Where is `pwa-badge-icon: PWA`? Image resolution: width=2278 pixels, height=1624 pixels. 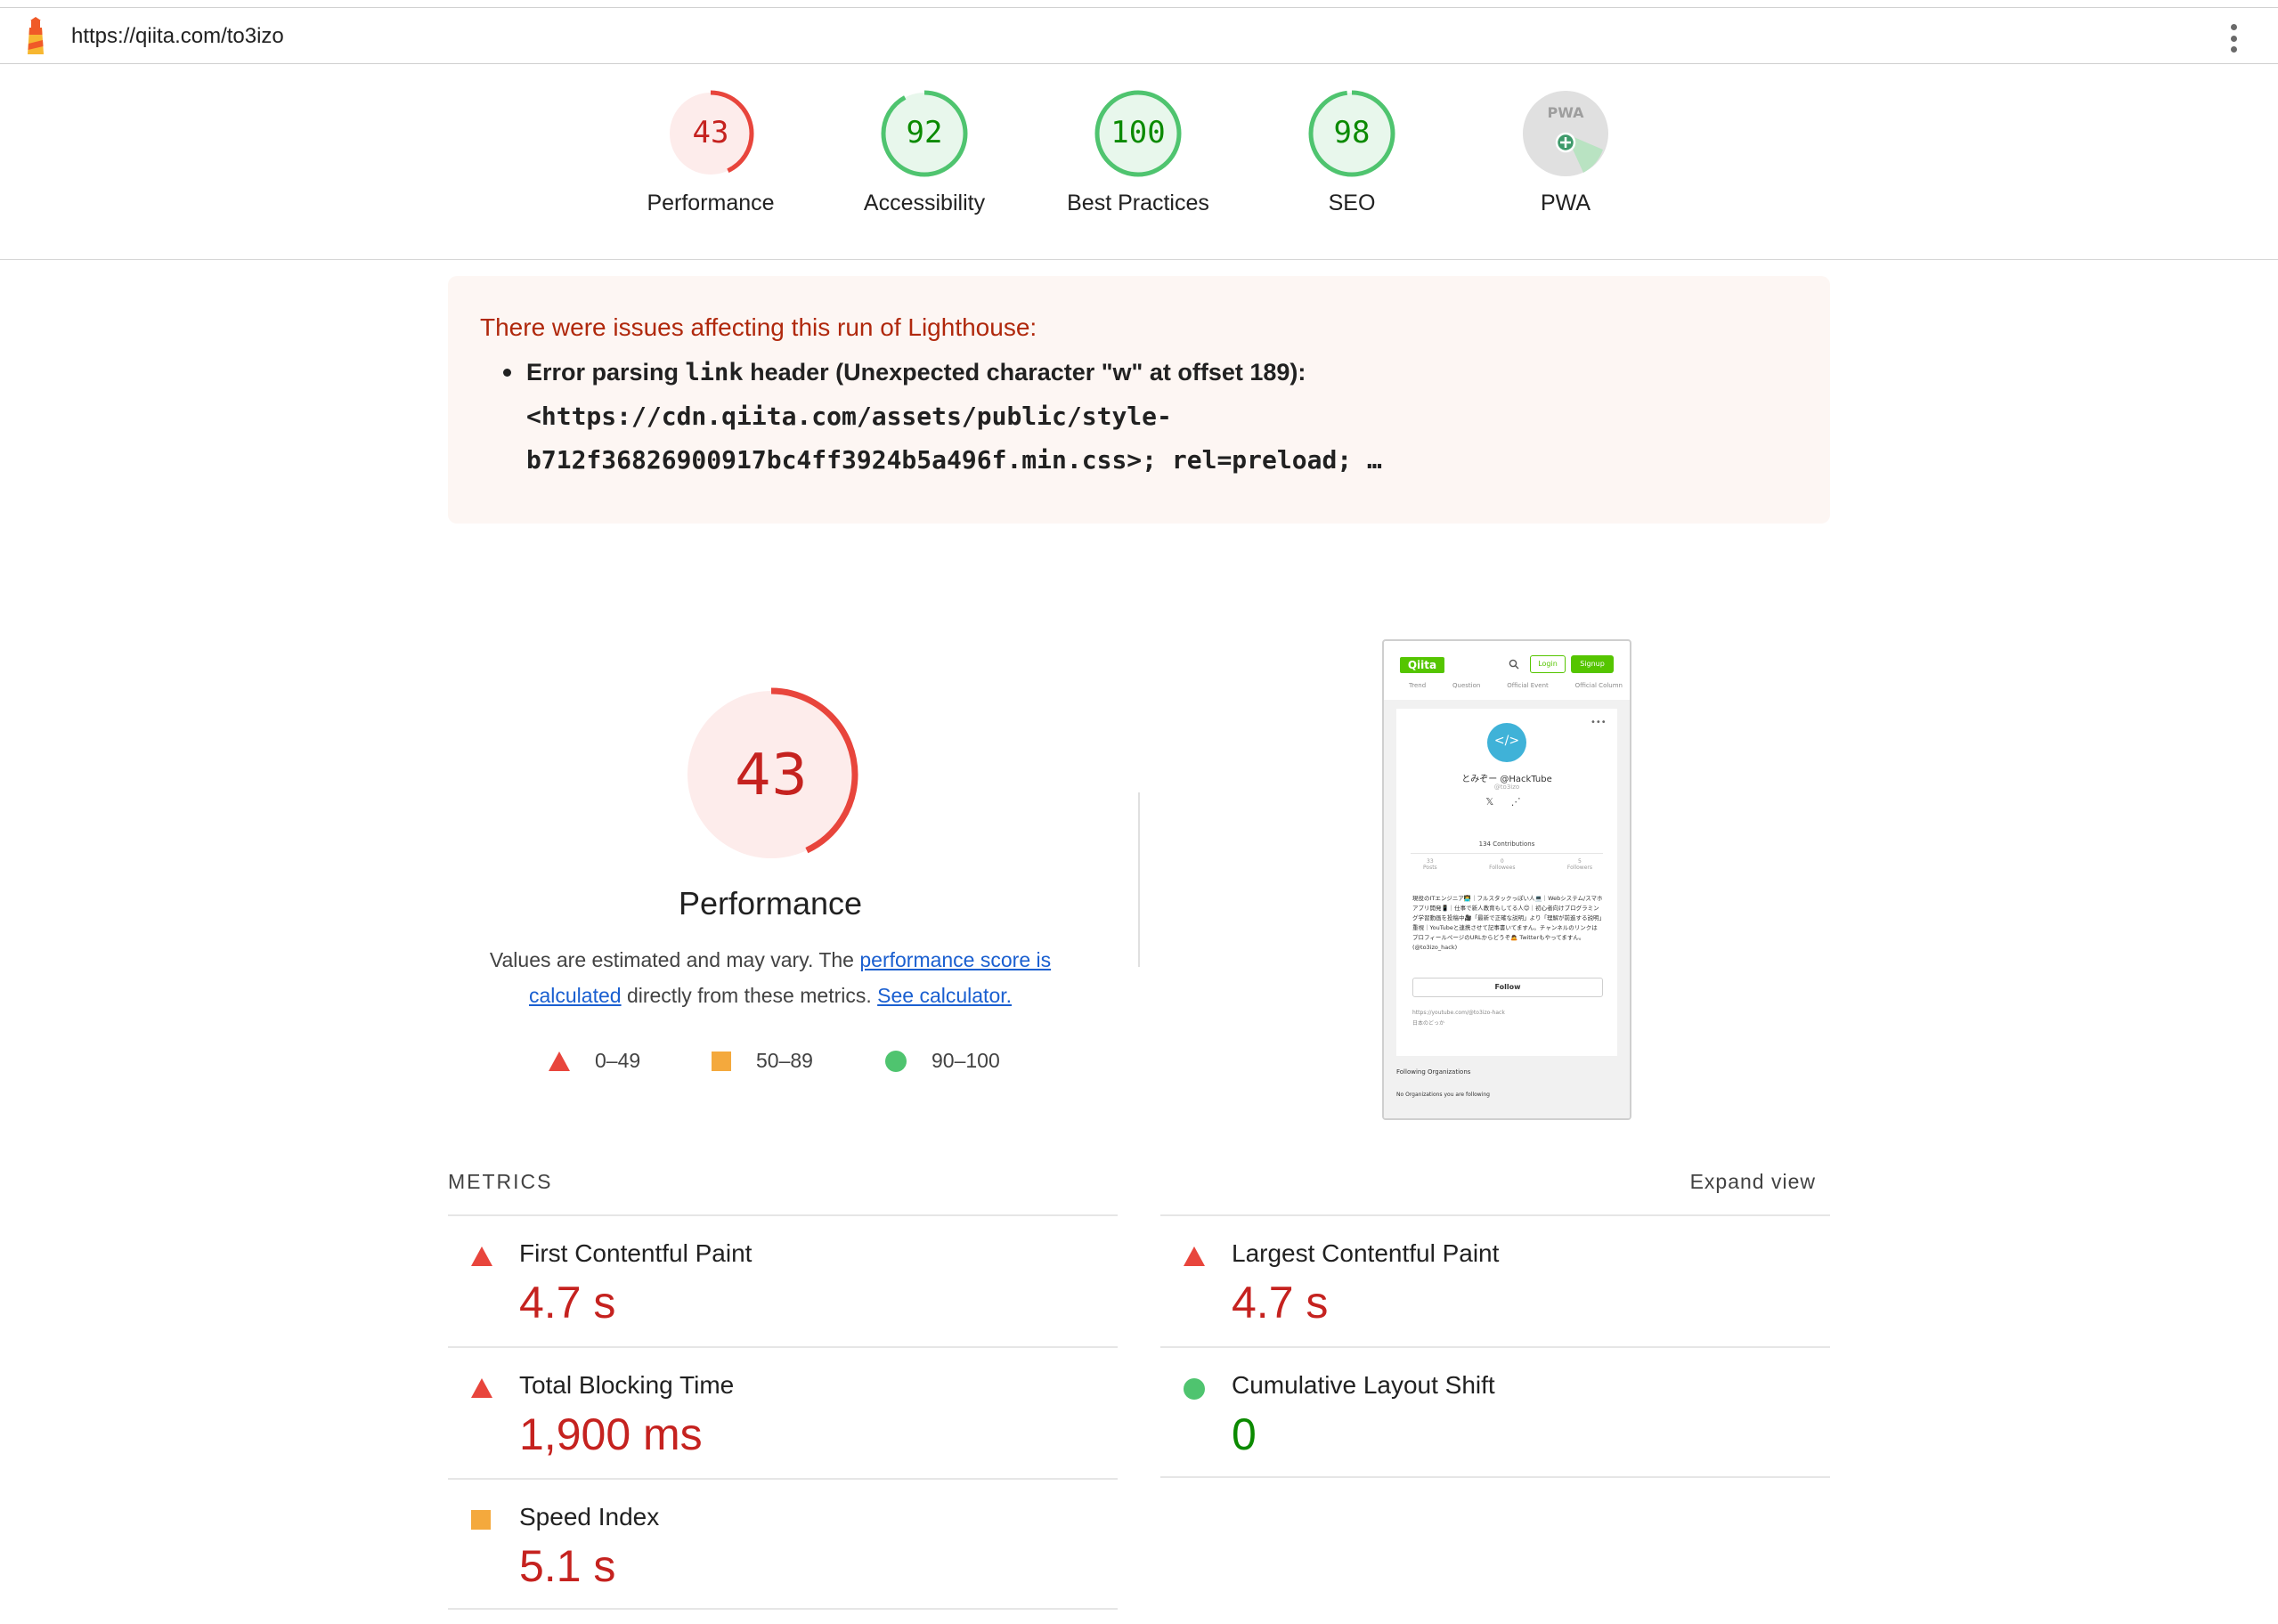 pwa-badge-icon: PWA is located at coordinates (1566, 133).